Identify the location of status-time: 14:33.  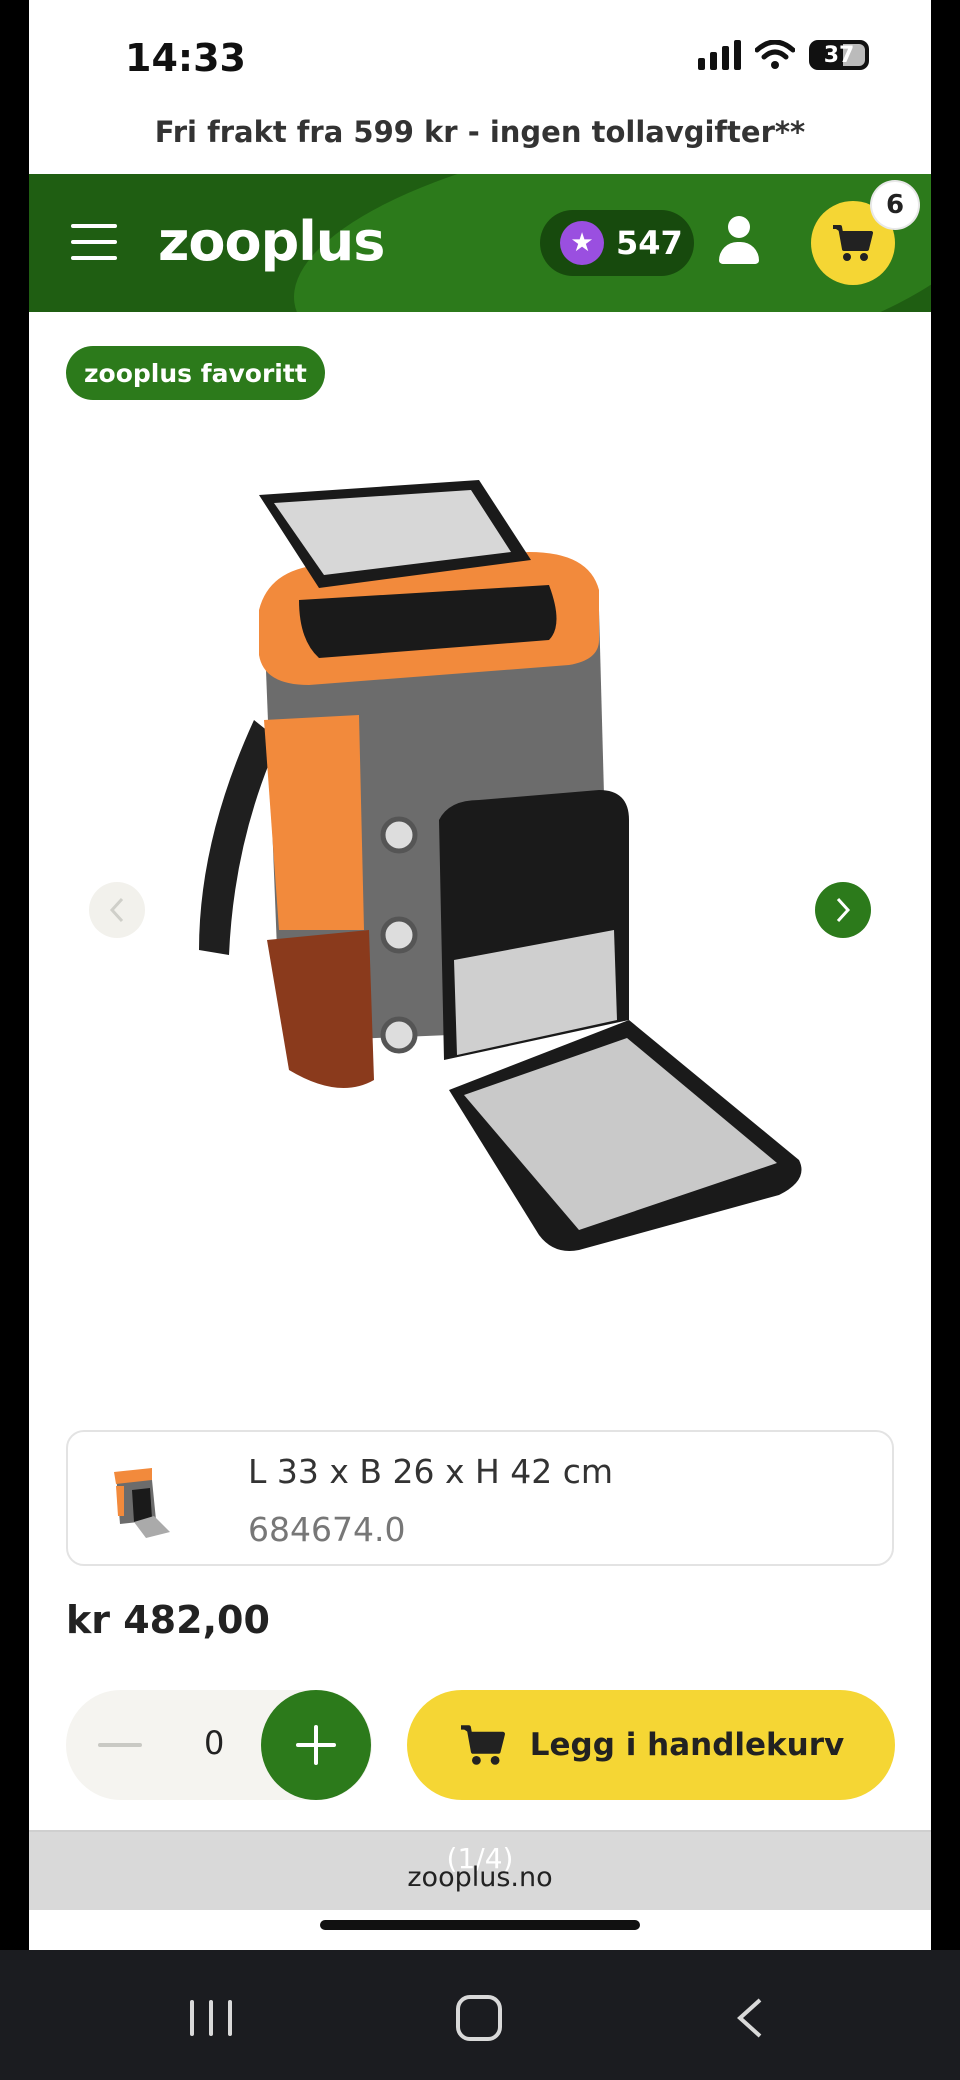
(185, 58).